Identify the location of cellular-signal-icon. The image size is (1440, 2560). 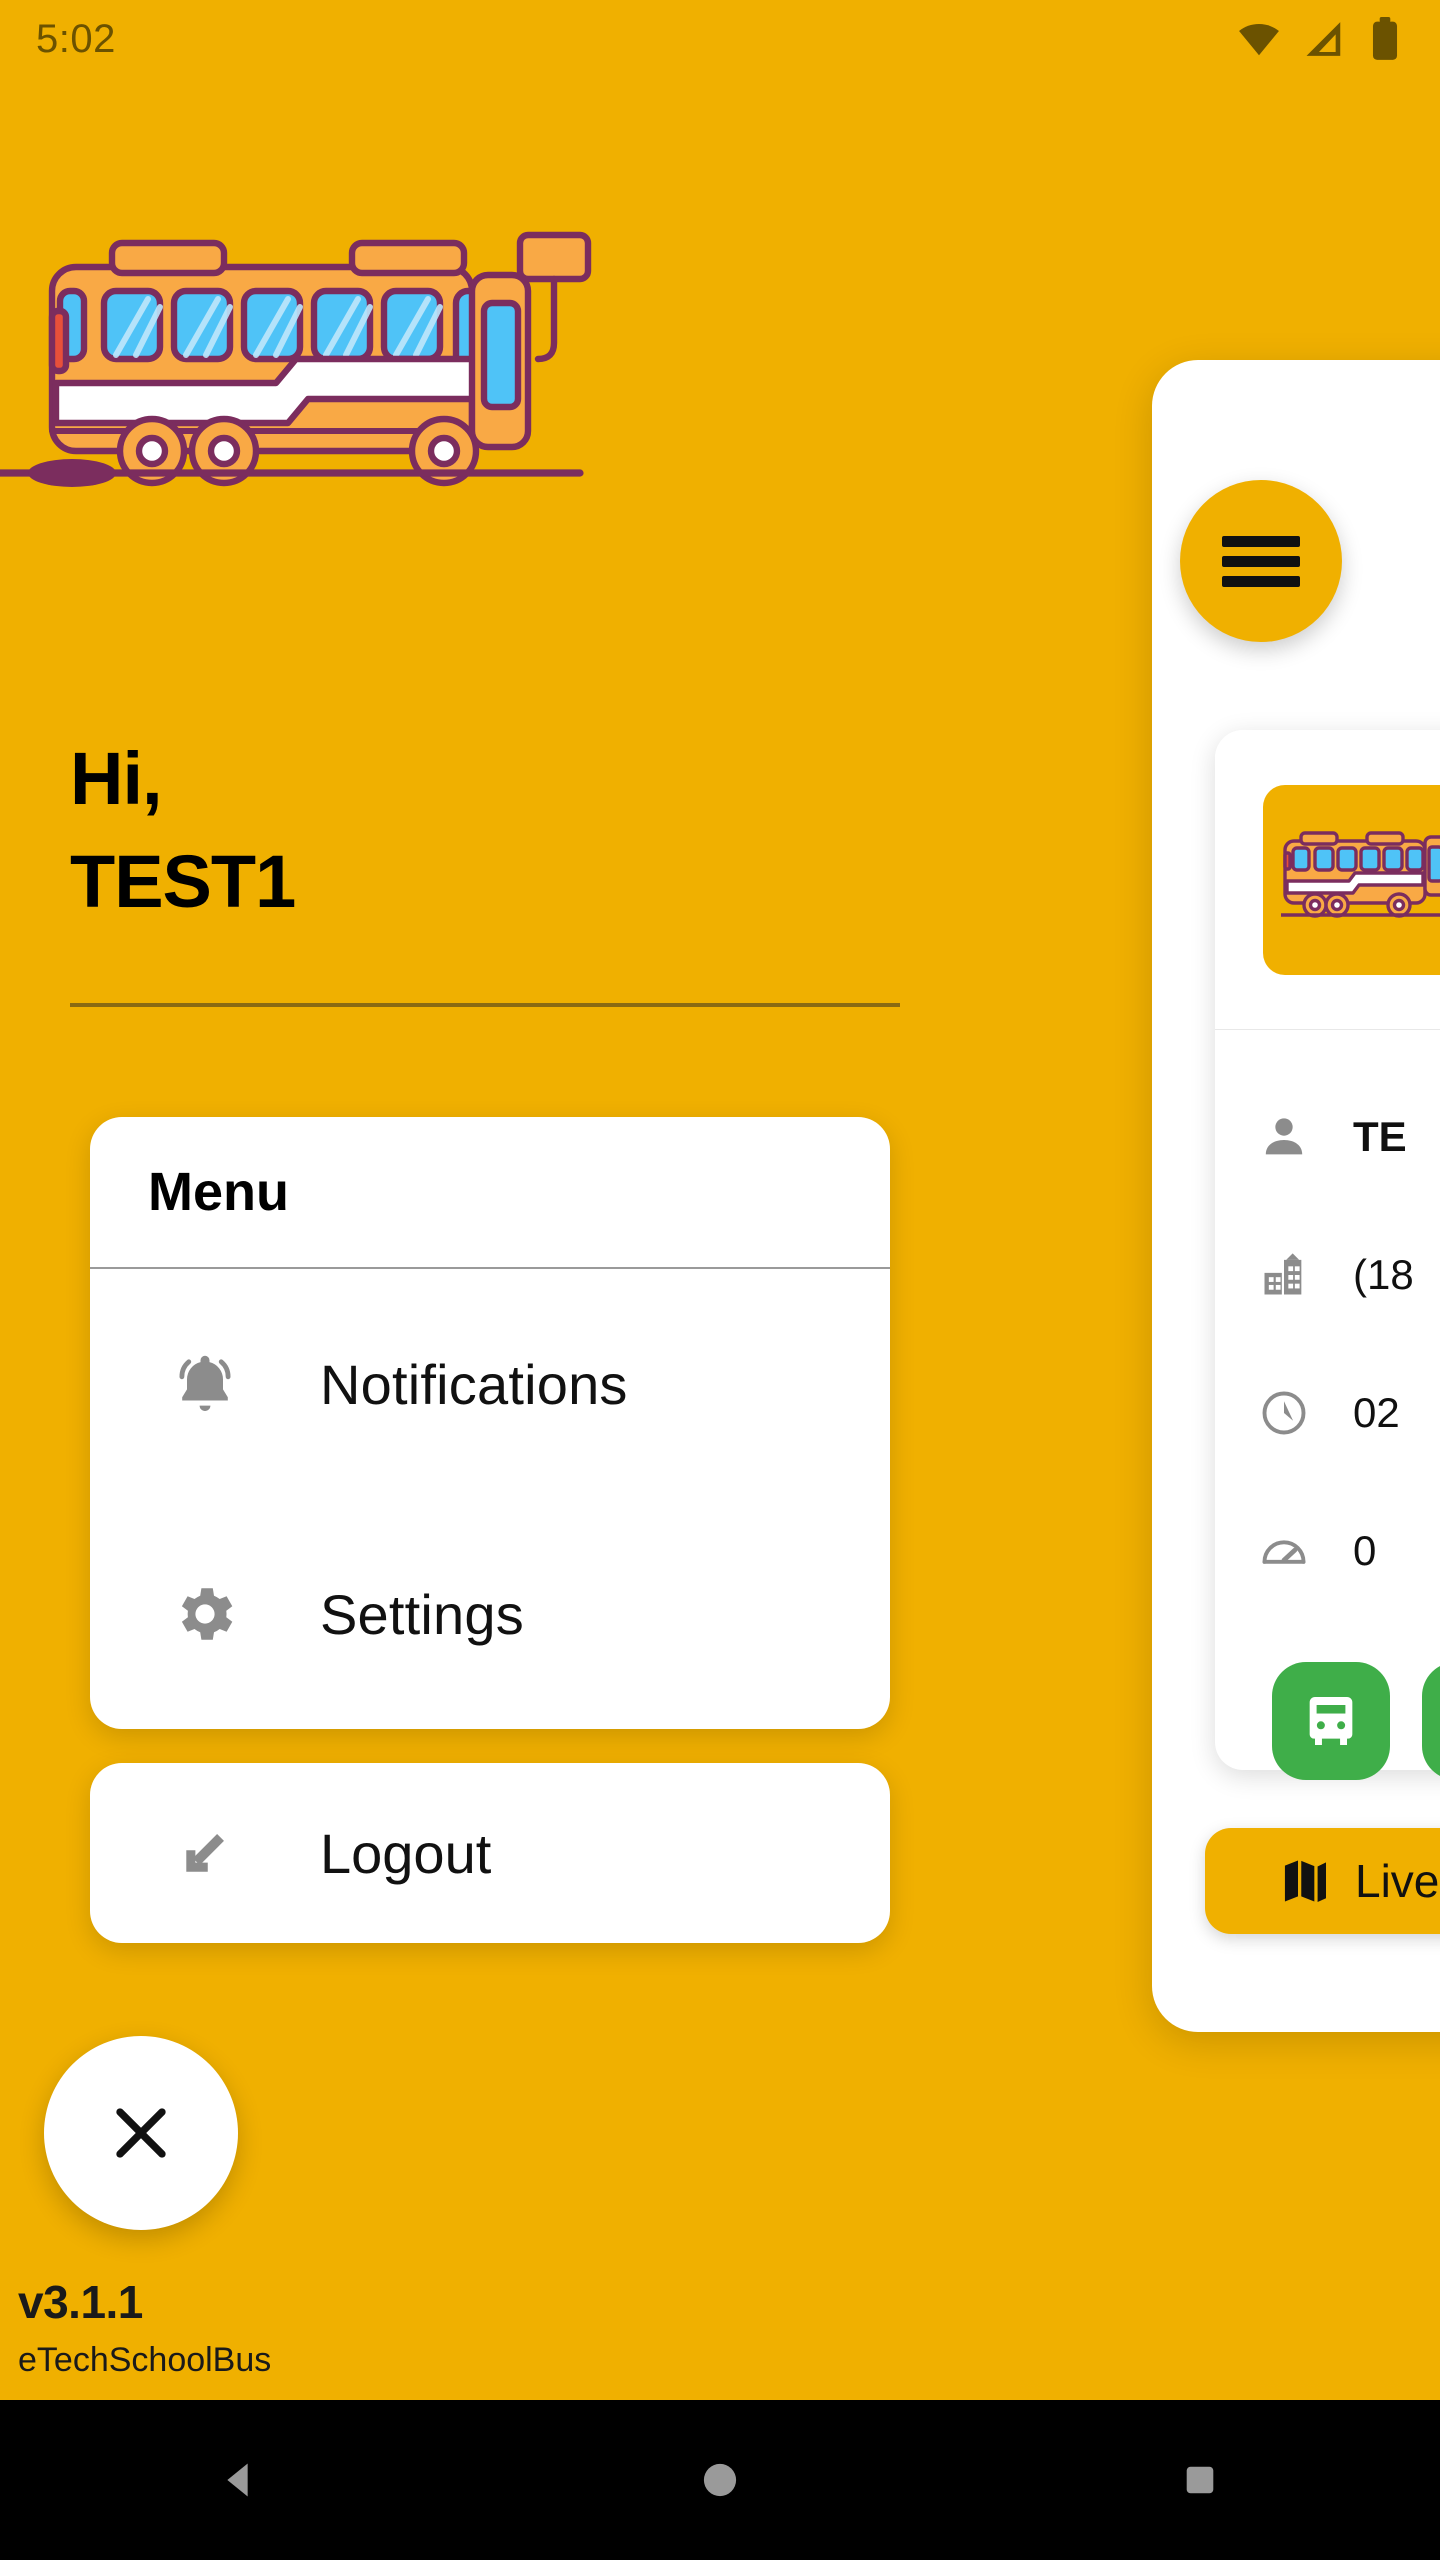
(1323, 39).